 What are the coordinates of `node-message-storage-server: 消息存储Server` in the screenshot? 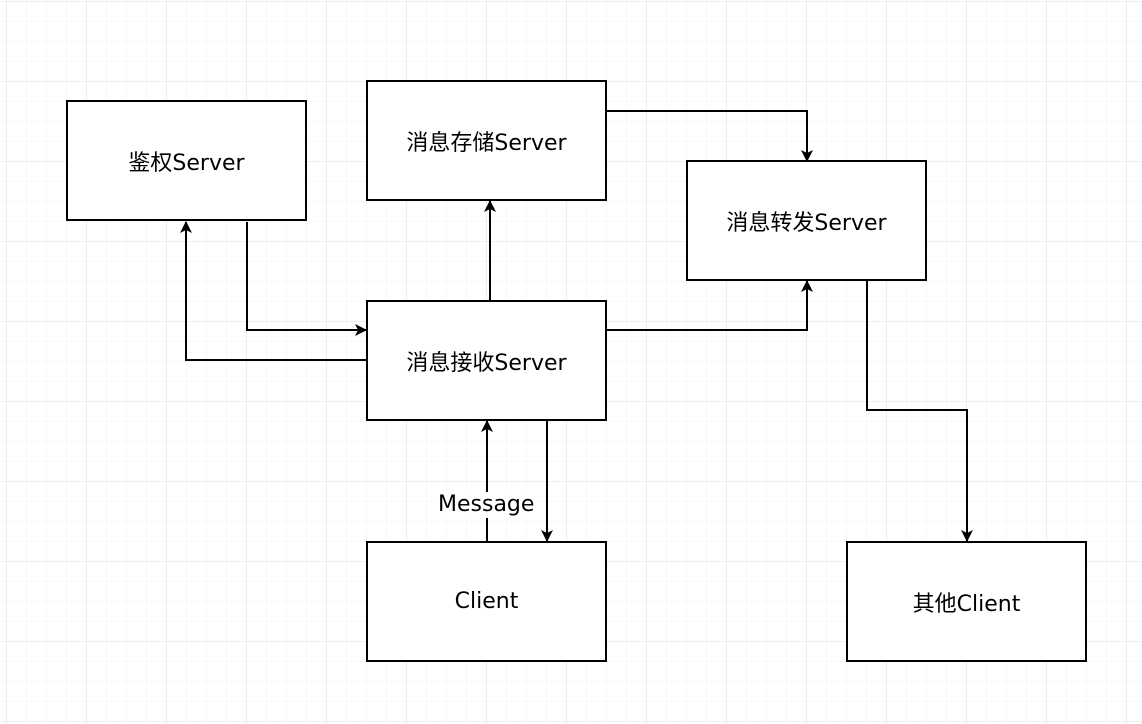 It's located at (486, 140).